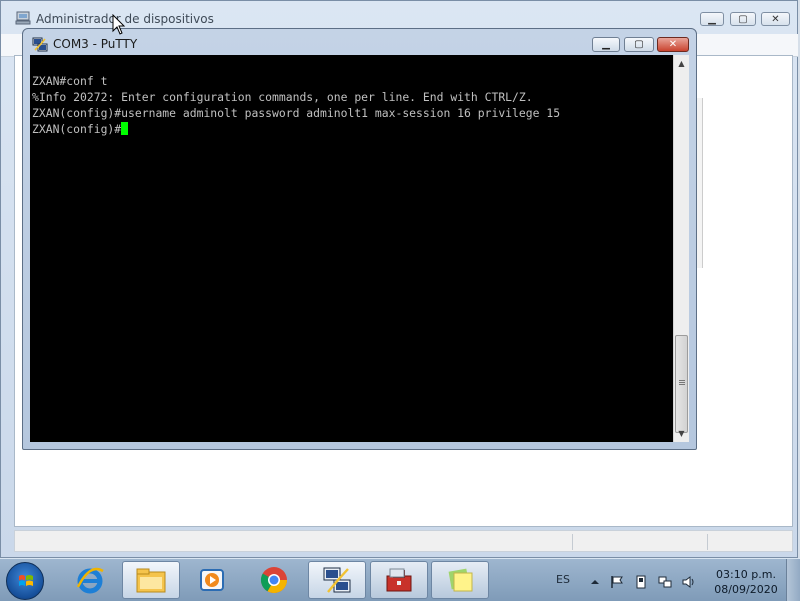  I want to click on file-explorer-icon, so click(151, 580).